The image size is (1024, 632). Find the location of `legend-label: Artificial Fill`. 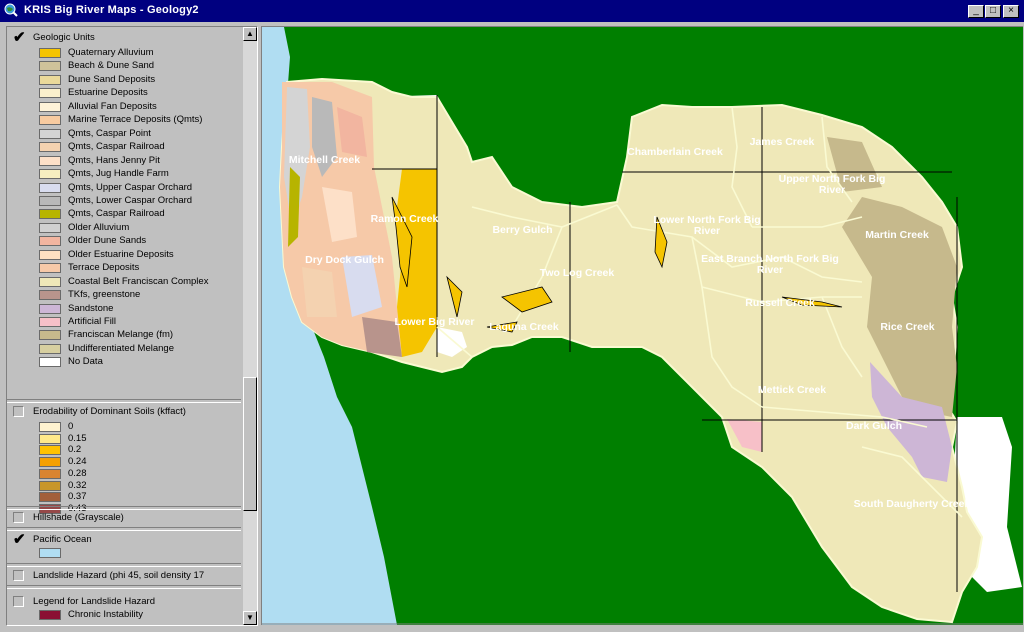

legend-label: Artificial Fill is located at coordinates (92, 321).